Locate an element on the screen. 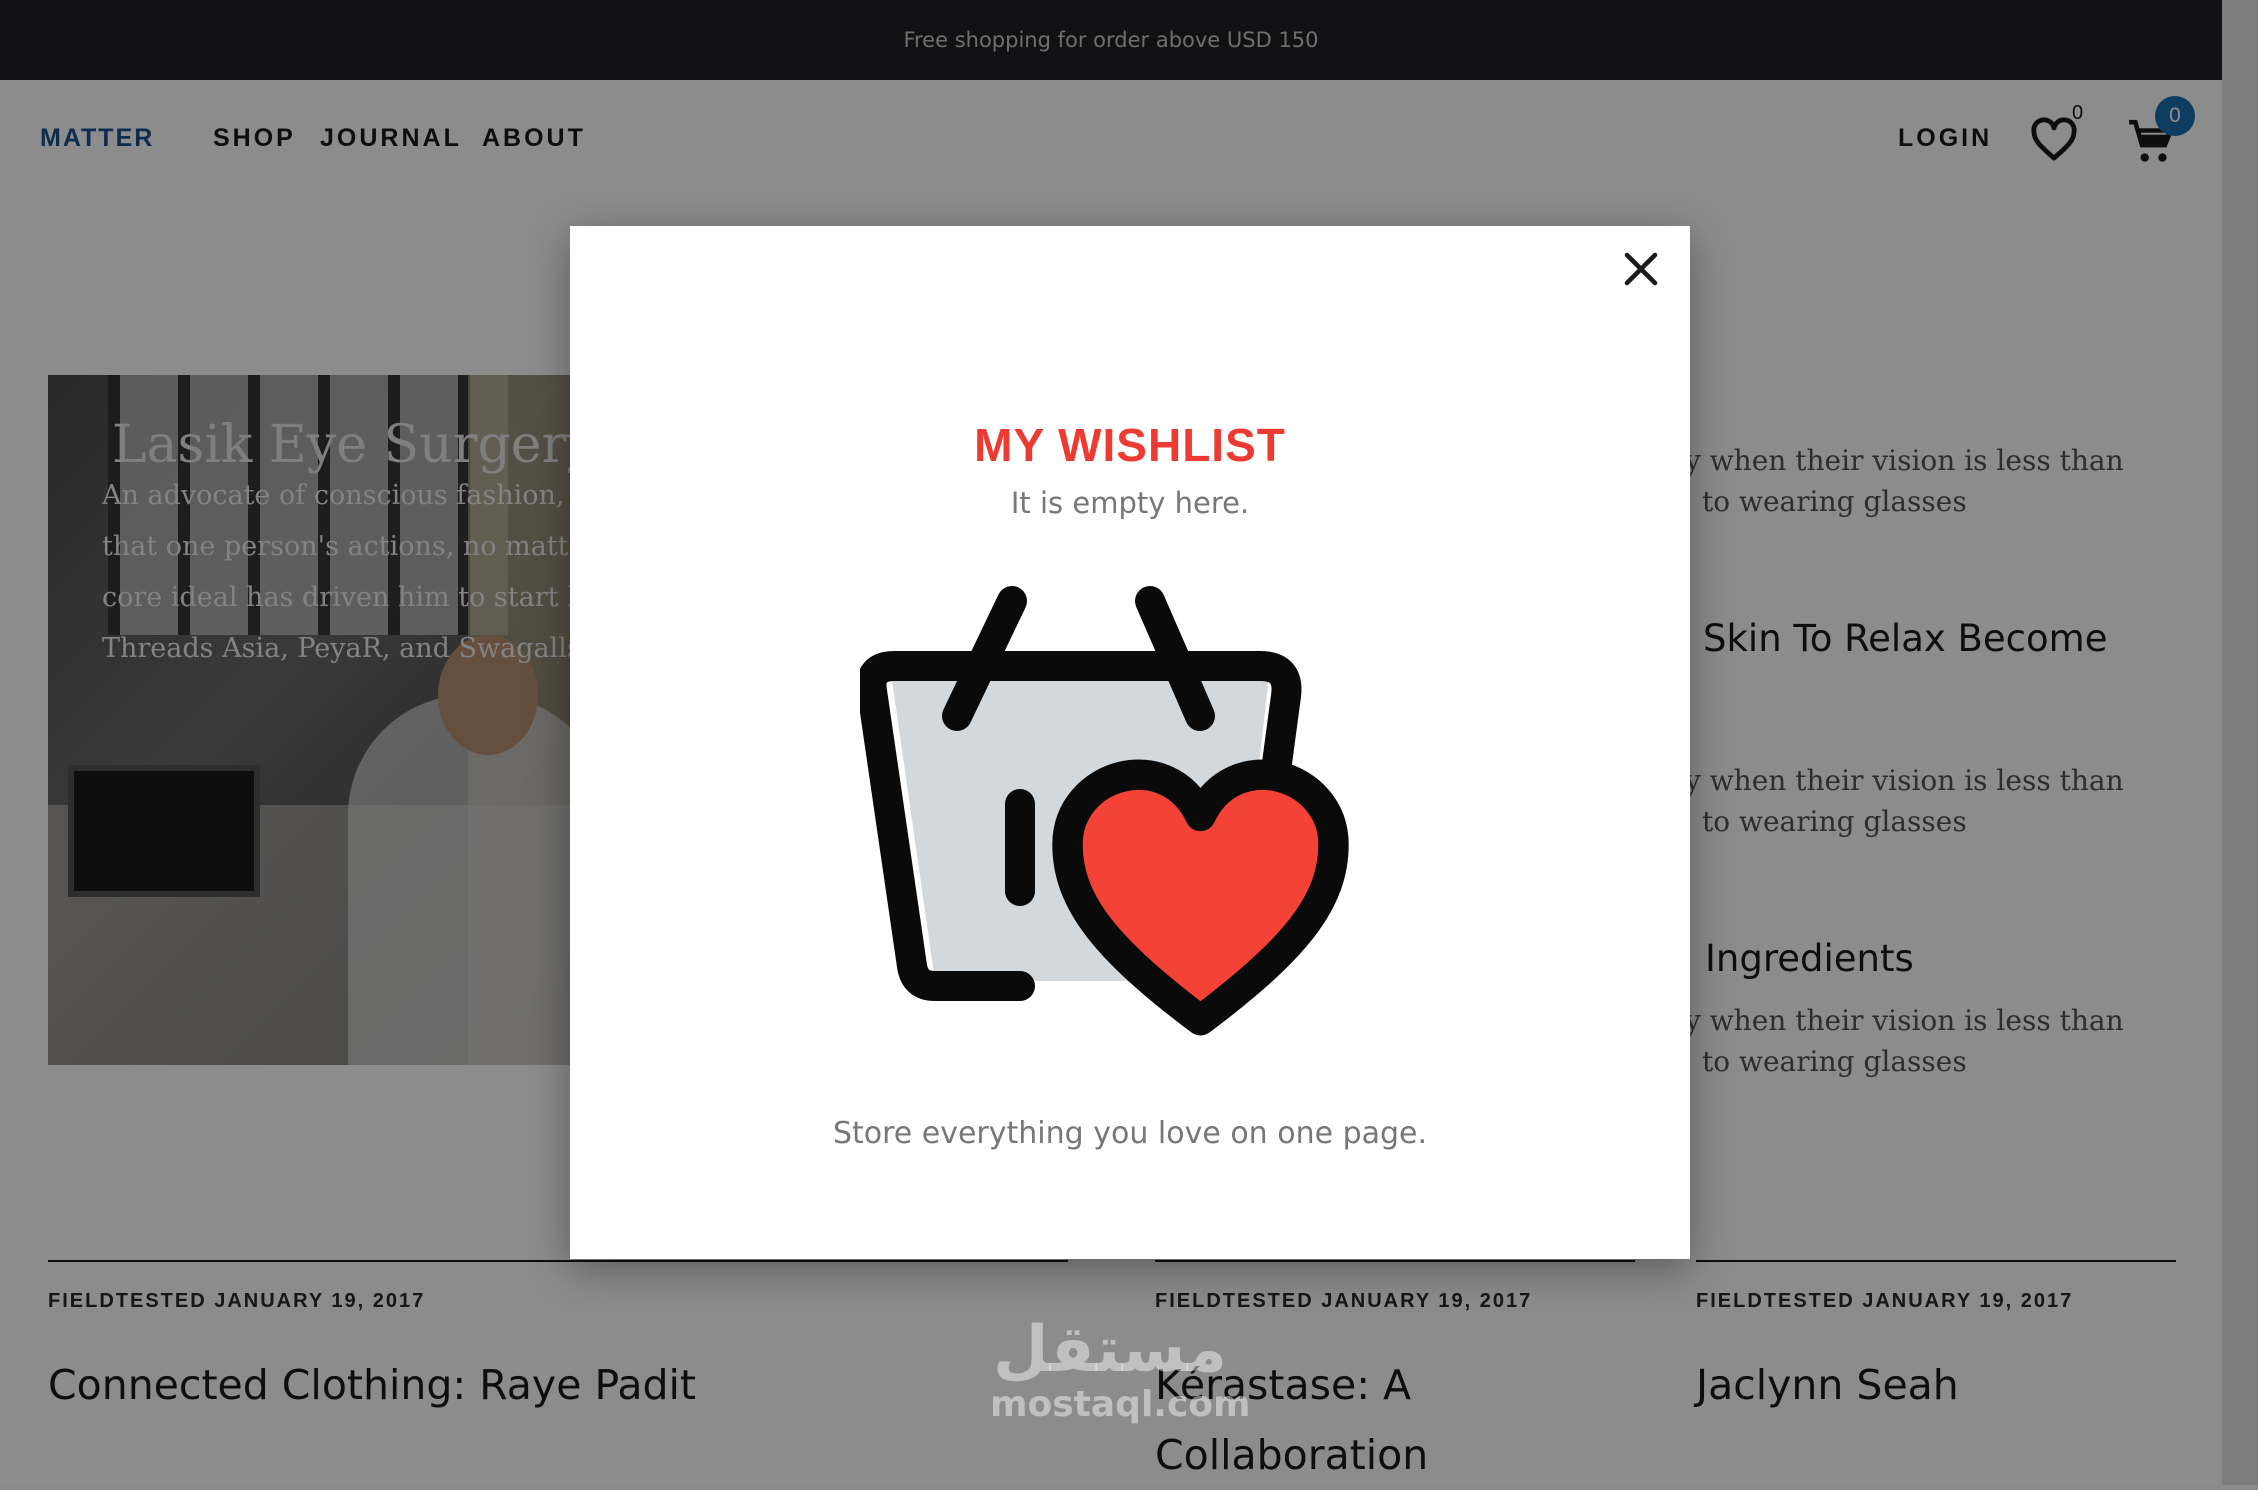 This screenshot has width=2258, height=1490. watermark-latin: mostaql.com is located at coordinates (1120, 1404).